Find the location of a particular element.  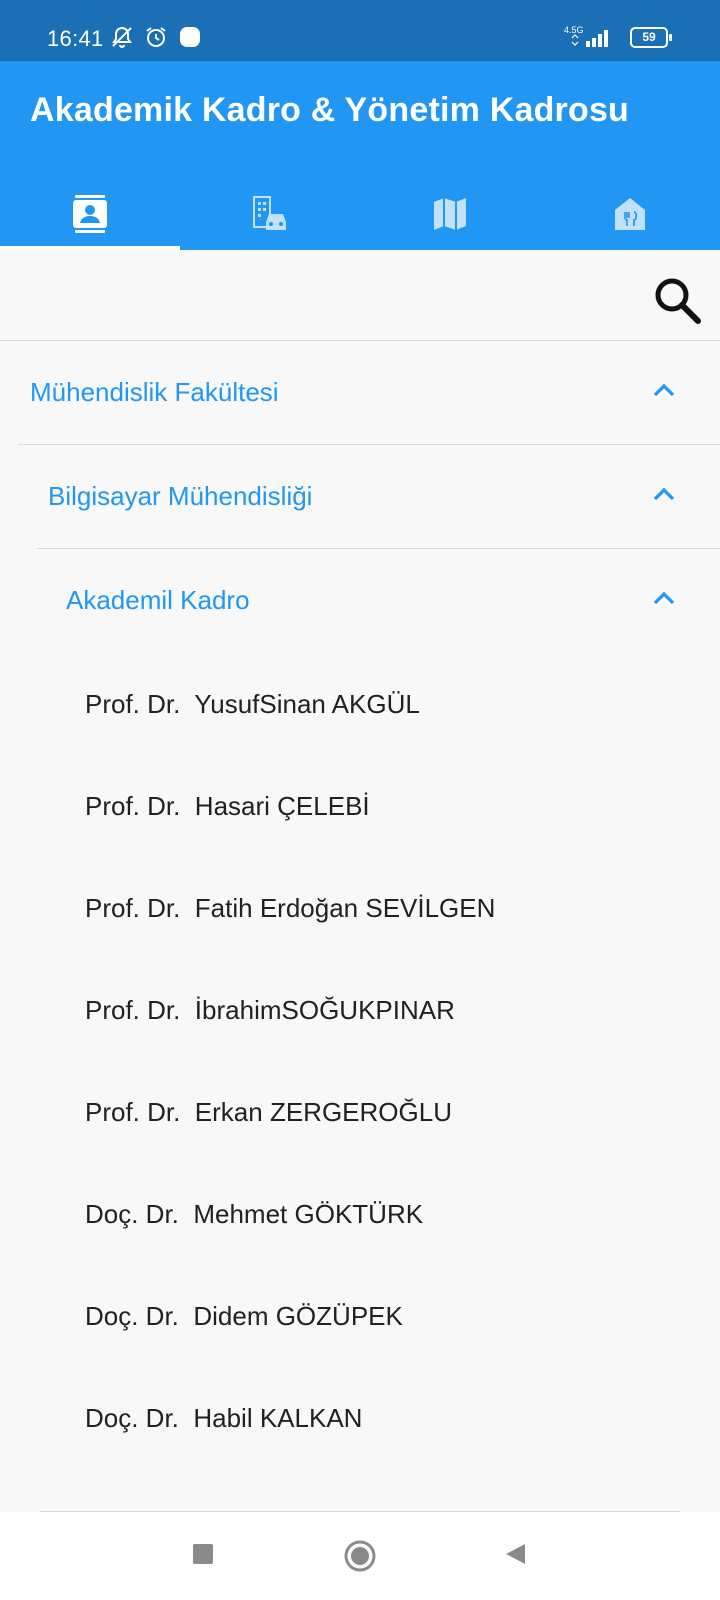

staff-name: Prof. Dr. Hasari ÇELEBİ is located at coordinates (227, 805).